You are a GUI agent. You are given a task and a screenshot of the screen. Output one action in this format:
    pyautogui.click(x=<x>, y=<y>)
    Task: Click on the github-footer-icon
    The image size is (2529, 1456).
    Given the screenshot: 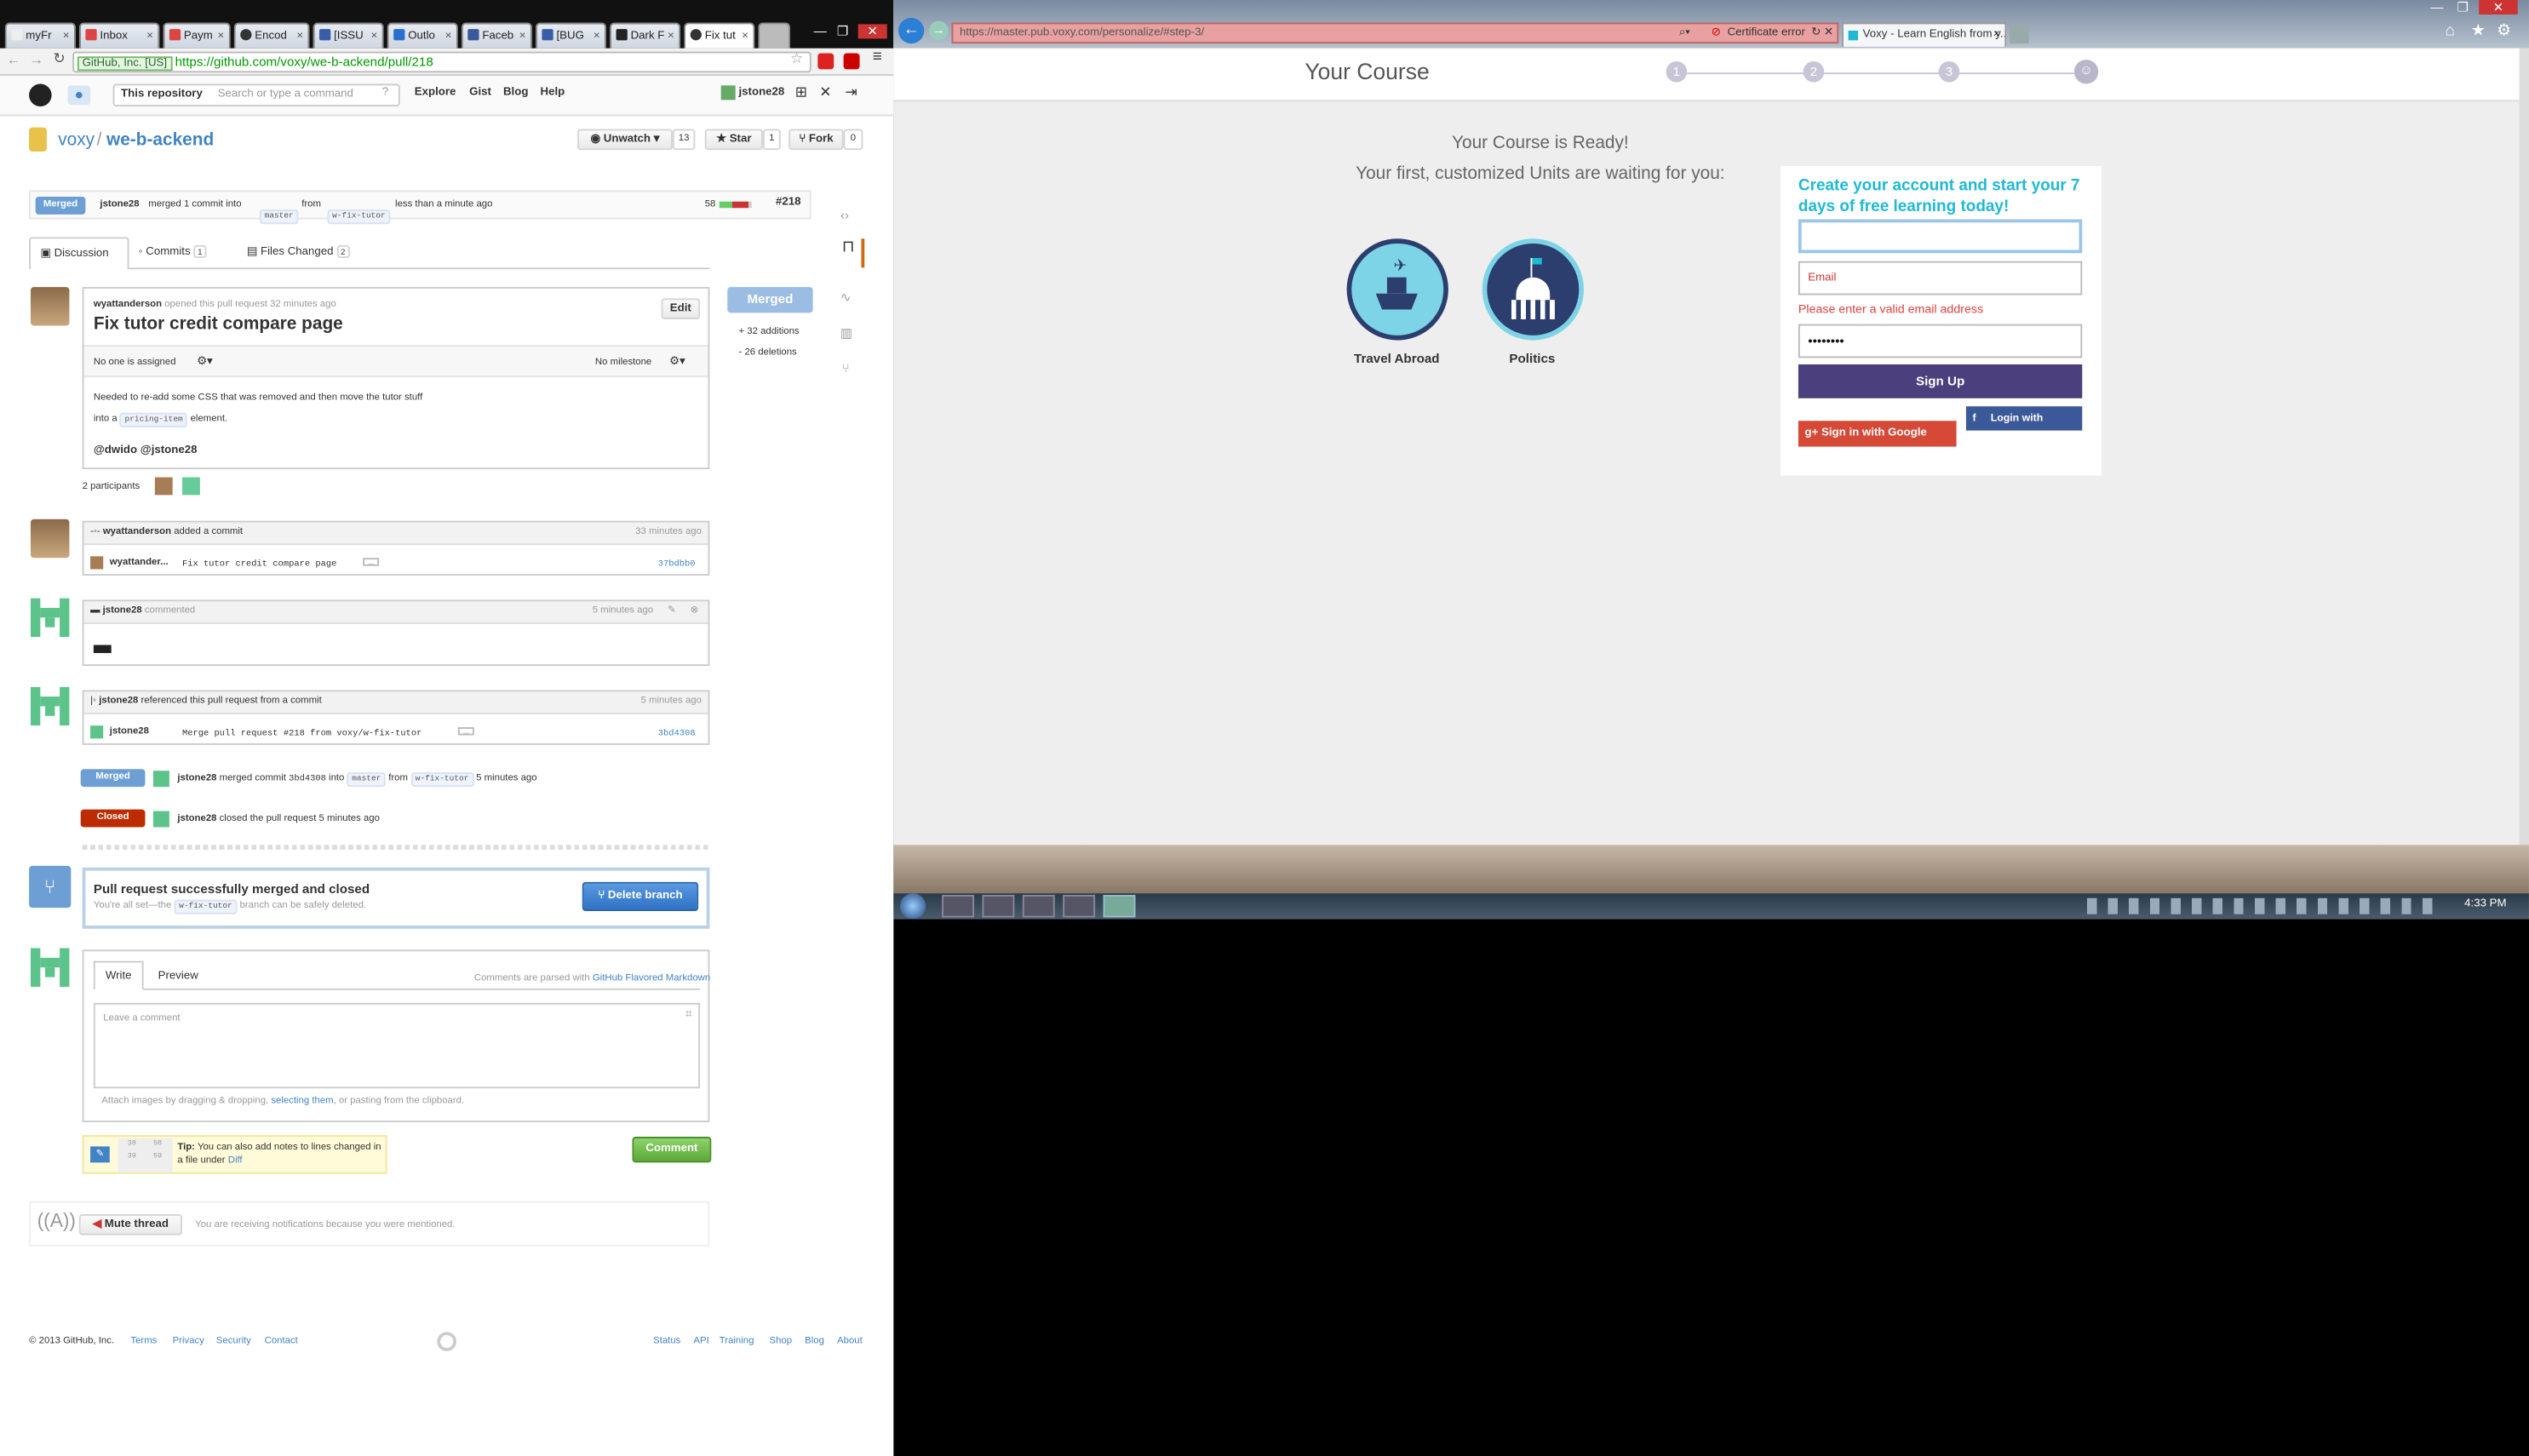 What is the action you would take?
    pyautogui.click(x=447, y=1341)
    